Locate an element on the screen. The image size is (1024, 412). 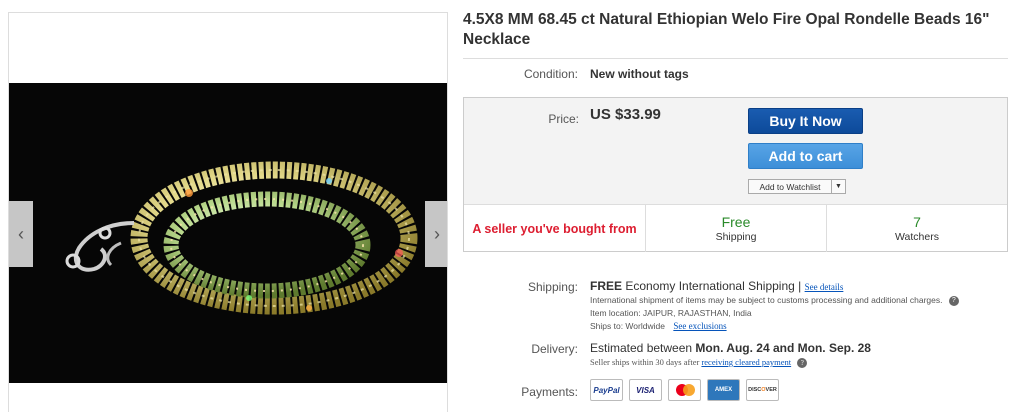
buy-it-now-button: Buy It Now is located at coordinates (805, 121).